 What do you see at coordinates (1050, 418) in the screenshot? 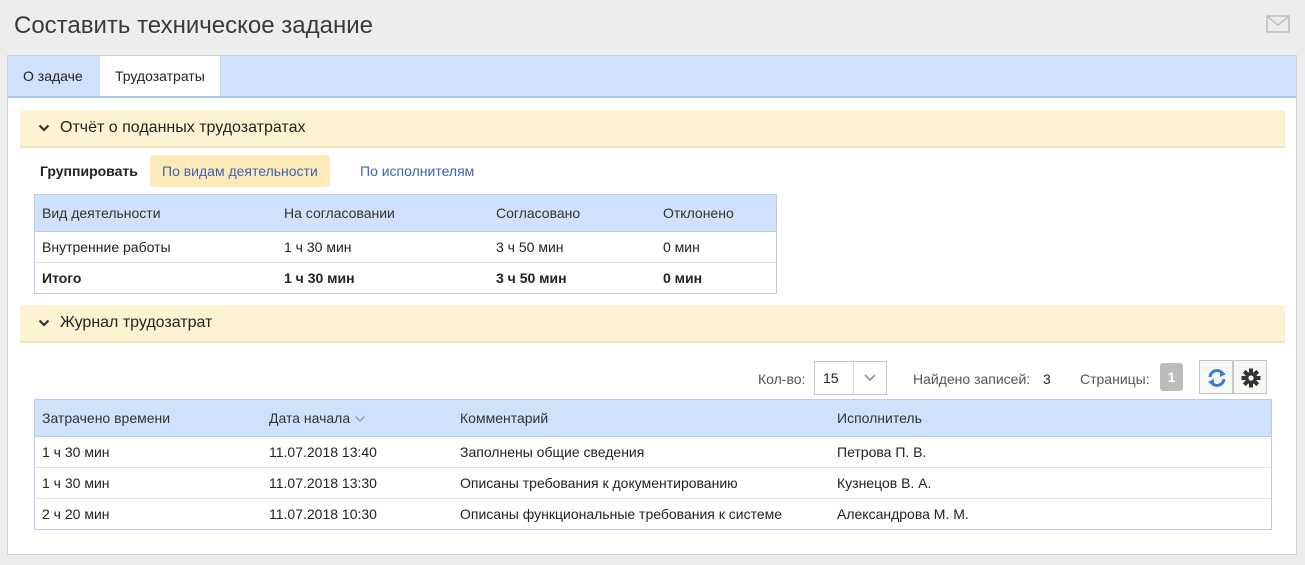
I see `column-header: Исполнитель` at bounding box center [1050, 418].